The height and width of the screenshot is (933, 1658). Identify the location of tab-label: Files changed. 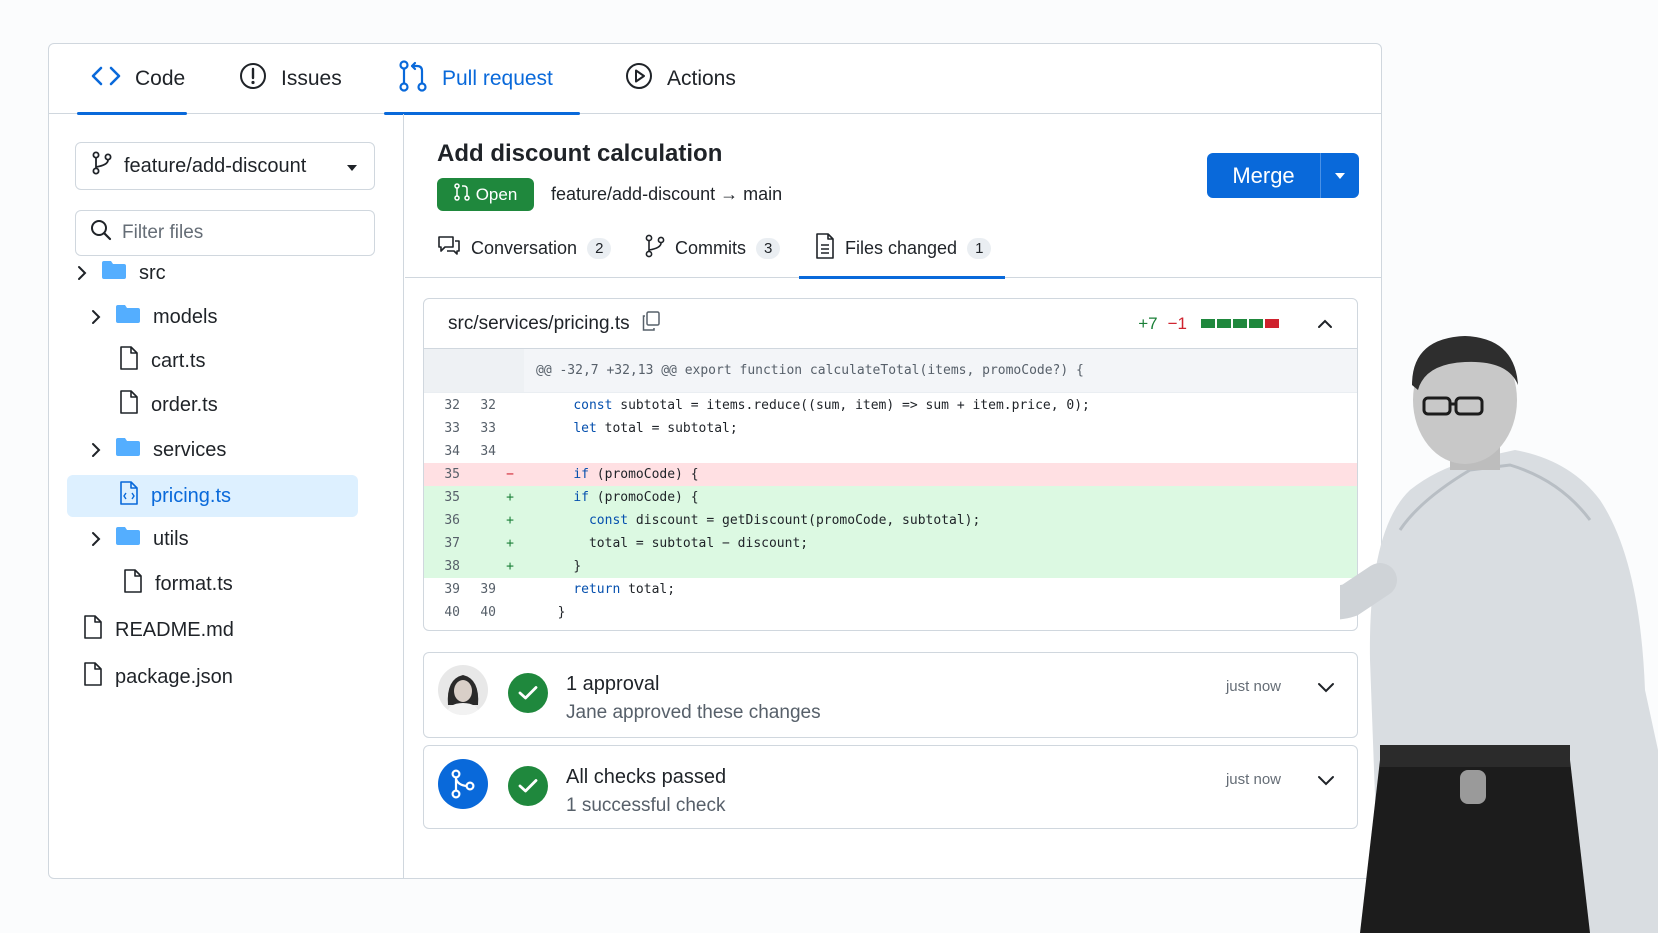
(901, 247).